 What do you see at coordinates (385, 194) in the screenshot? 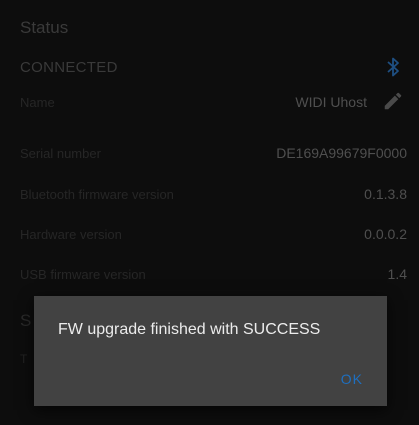
I see `bluetooth-firmware-value: 0.1.3.8` at bounding box center [385, 194].